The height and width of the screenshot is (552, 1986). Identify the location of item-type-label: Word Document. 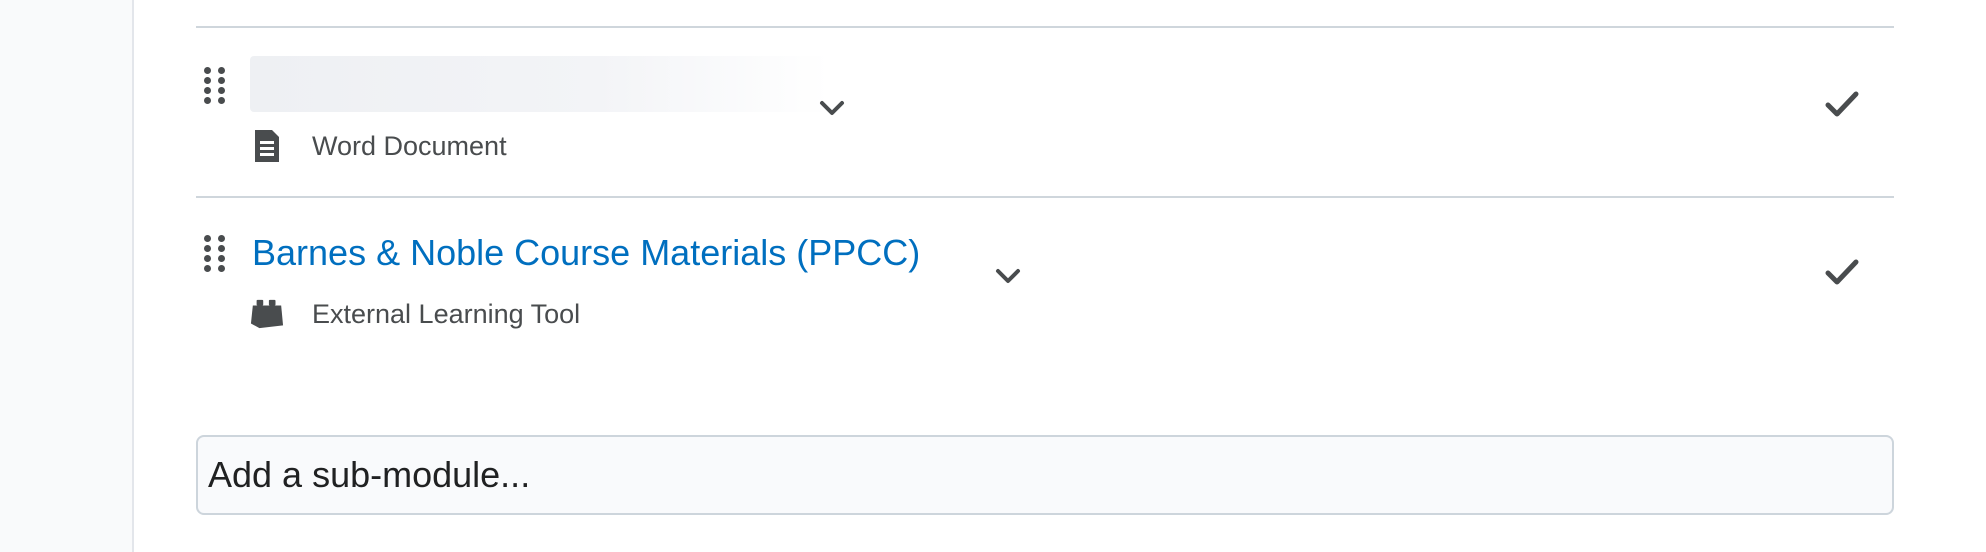
(409, 145).